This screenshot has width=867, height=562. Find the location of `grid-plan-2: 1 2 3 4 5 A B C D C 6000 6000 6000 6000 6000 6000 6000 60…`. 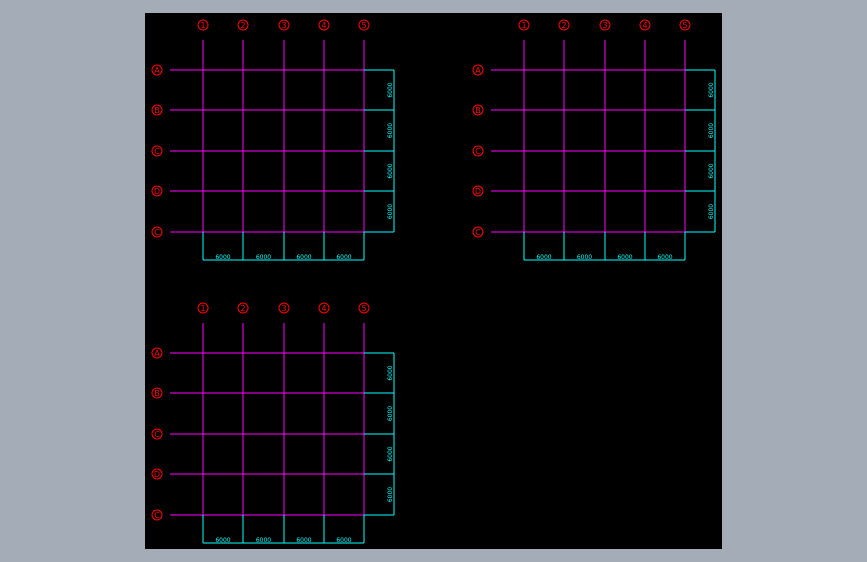

grid-plan-2: 1 2 3 4 5 A B C D C 6000 6000 6000 6000 6000 6000 6000 60… is located at coordinates (594, 140).